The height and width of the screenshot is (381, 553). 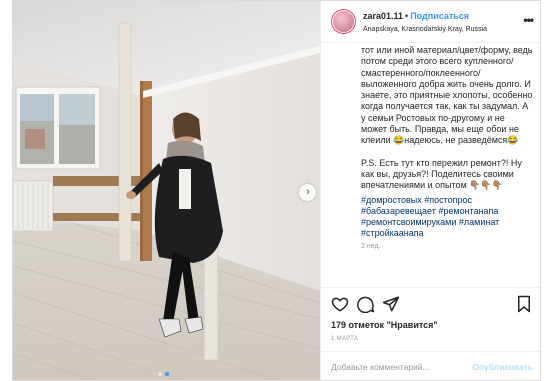 What do you see at coordinates (528, 20) in the screenshot?
I see `more-options-icon: •••` at bounding box center [528, 20].